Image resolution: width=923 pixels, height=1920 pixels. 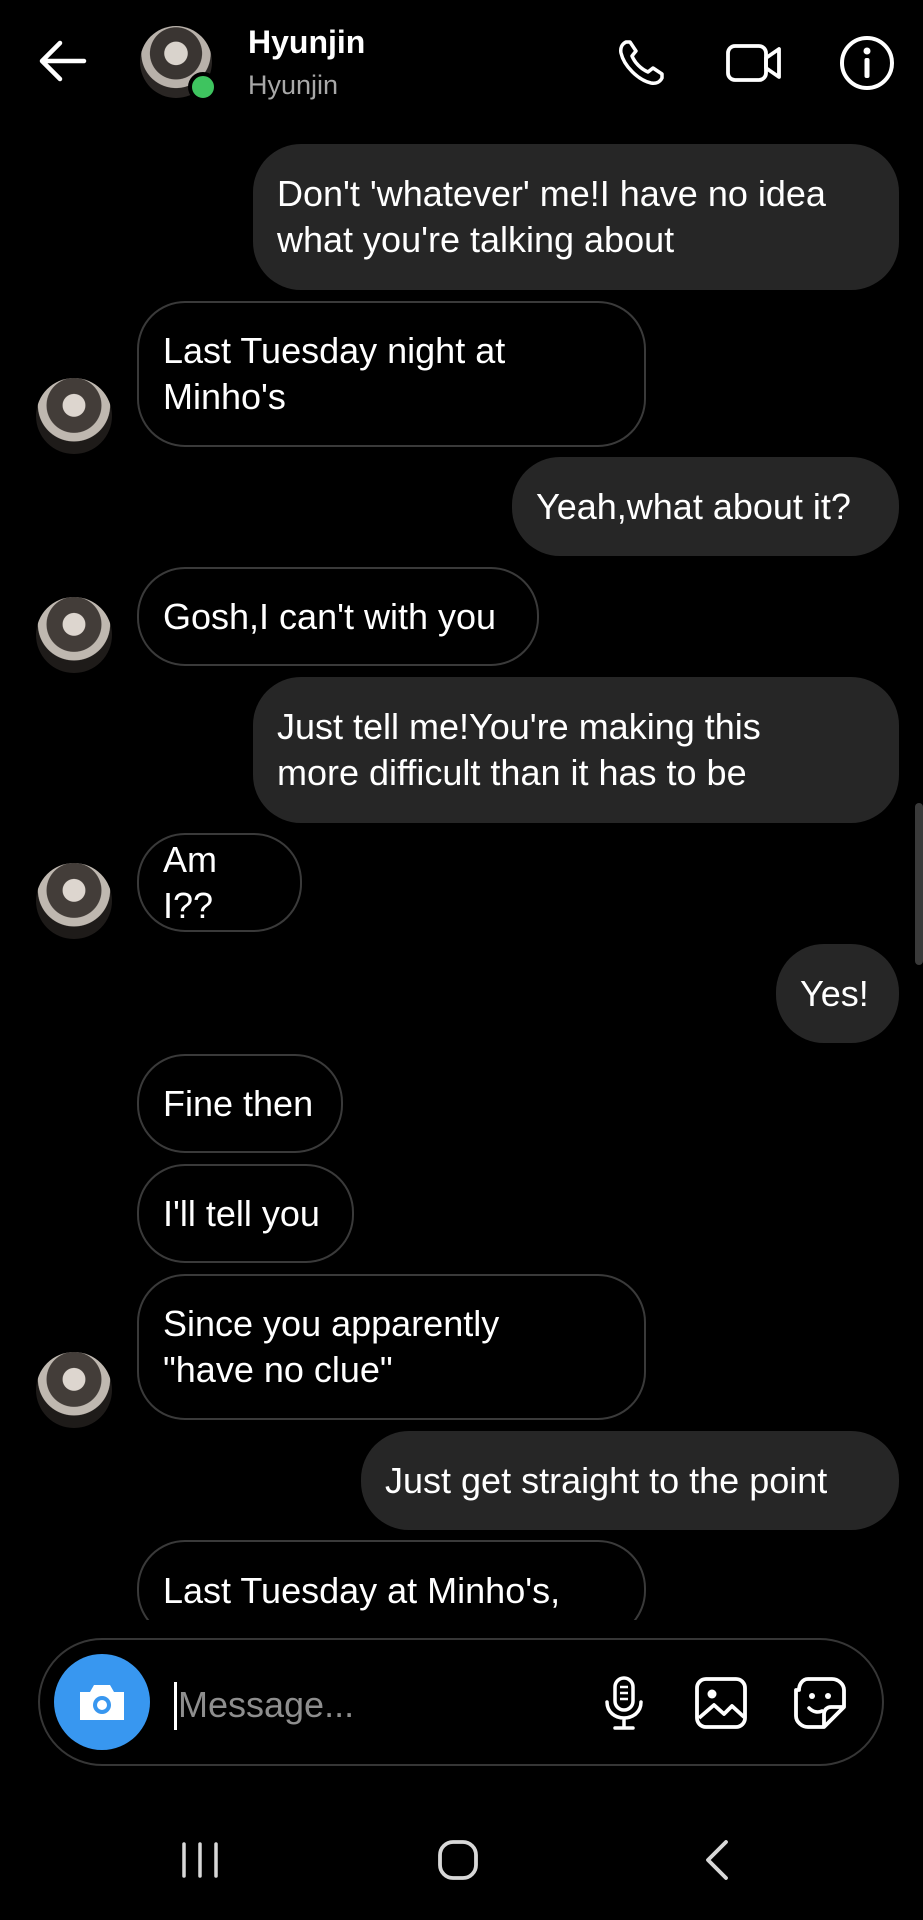 What do you see at coordinates (519, 726) in the screenshot?
I see `message-text: Just tell me!You're making this` at bounding box center [519, 726].